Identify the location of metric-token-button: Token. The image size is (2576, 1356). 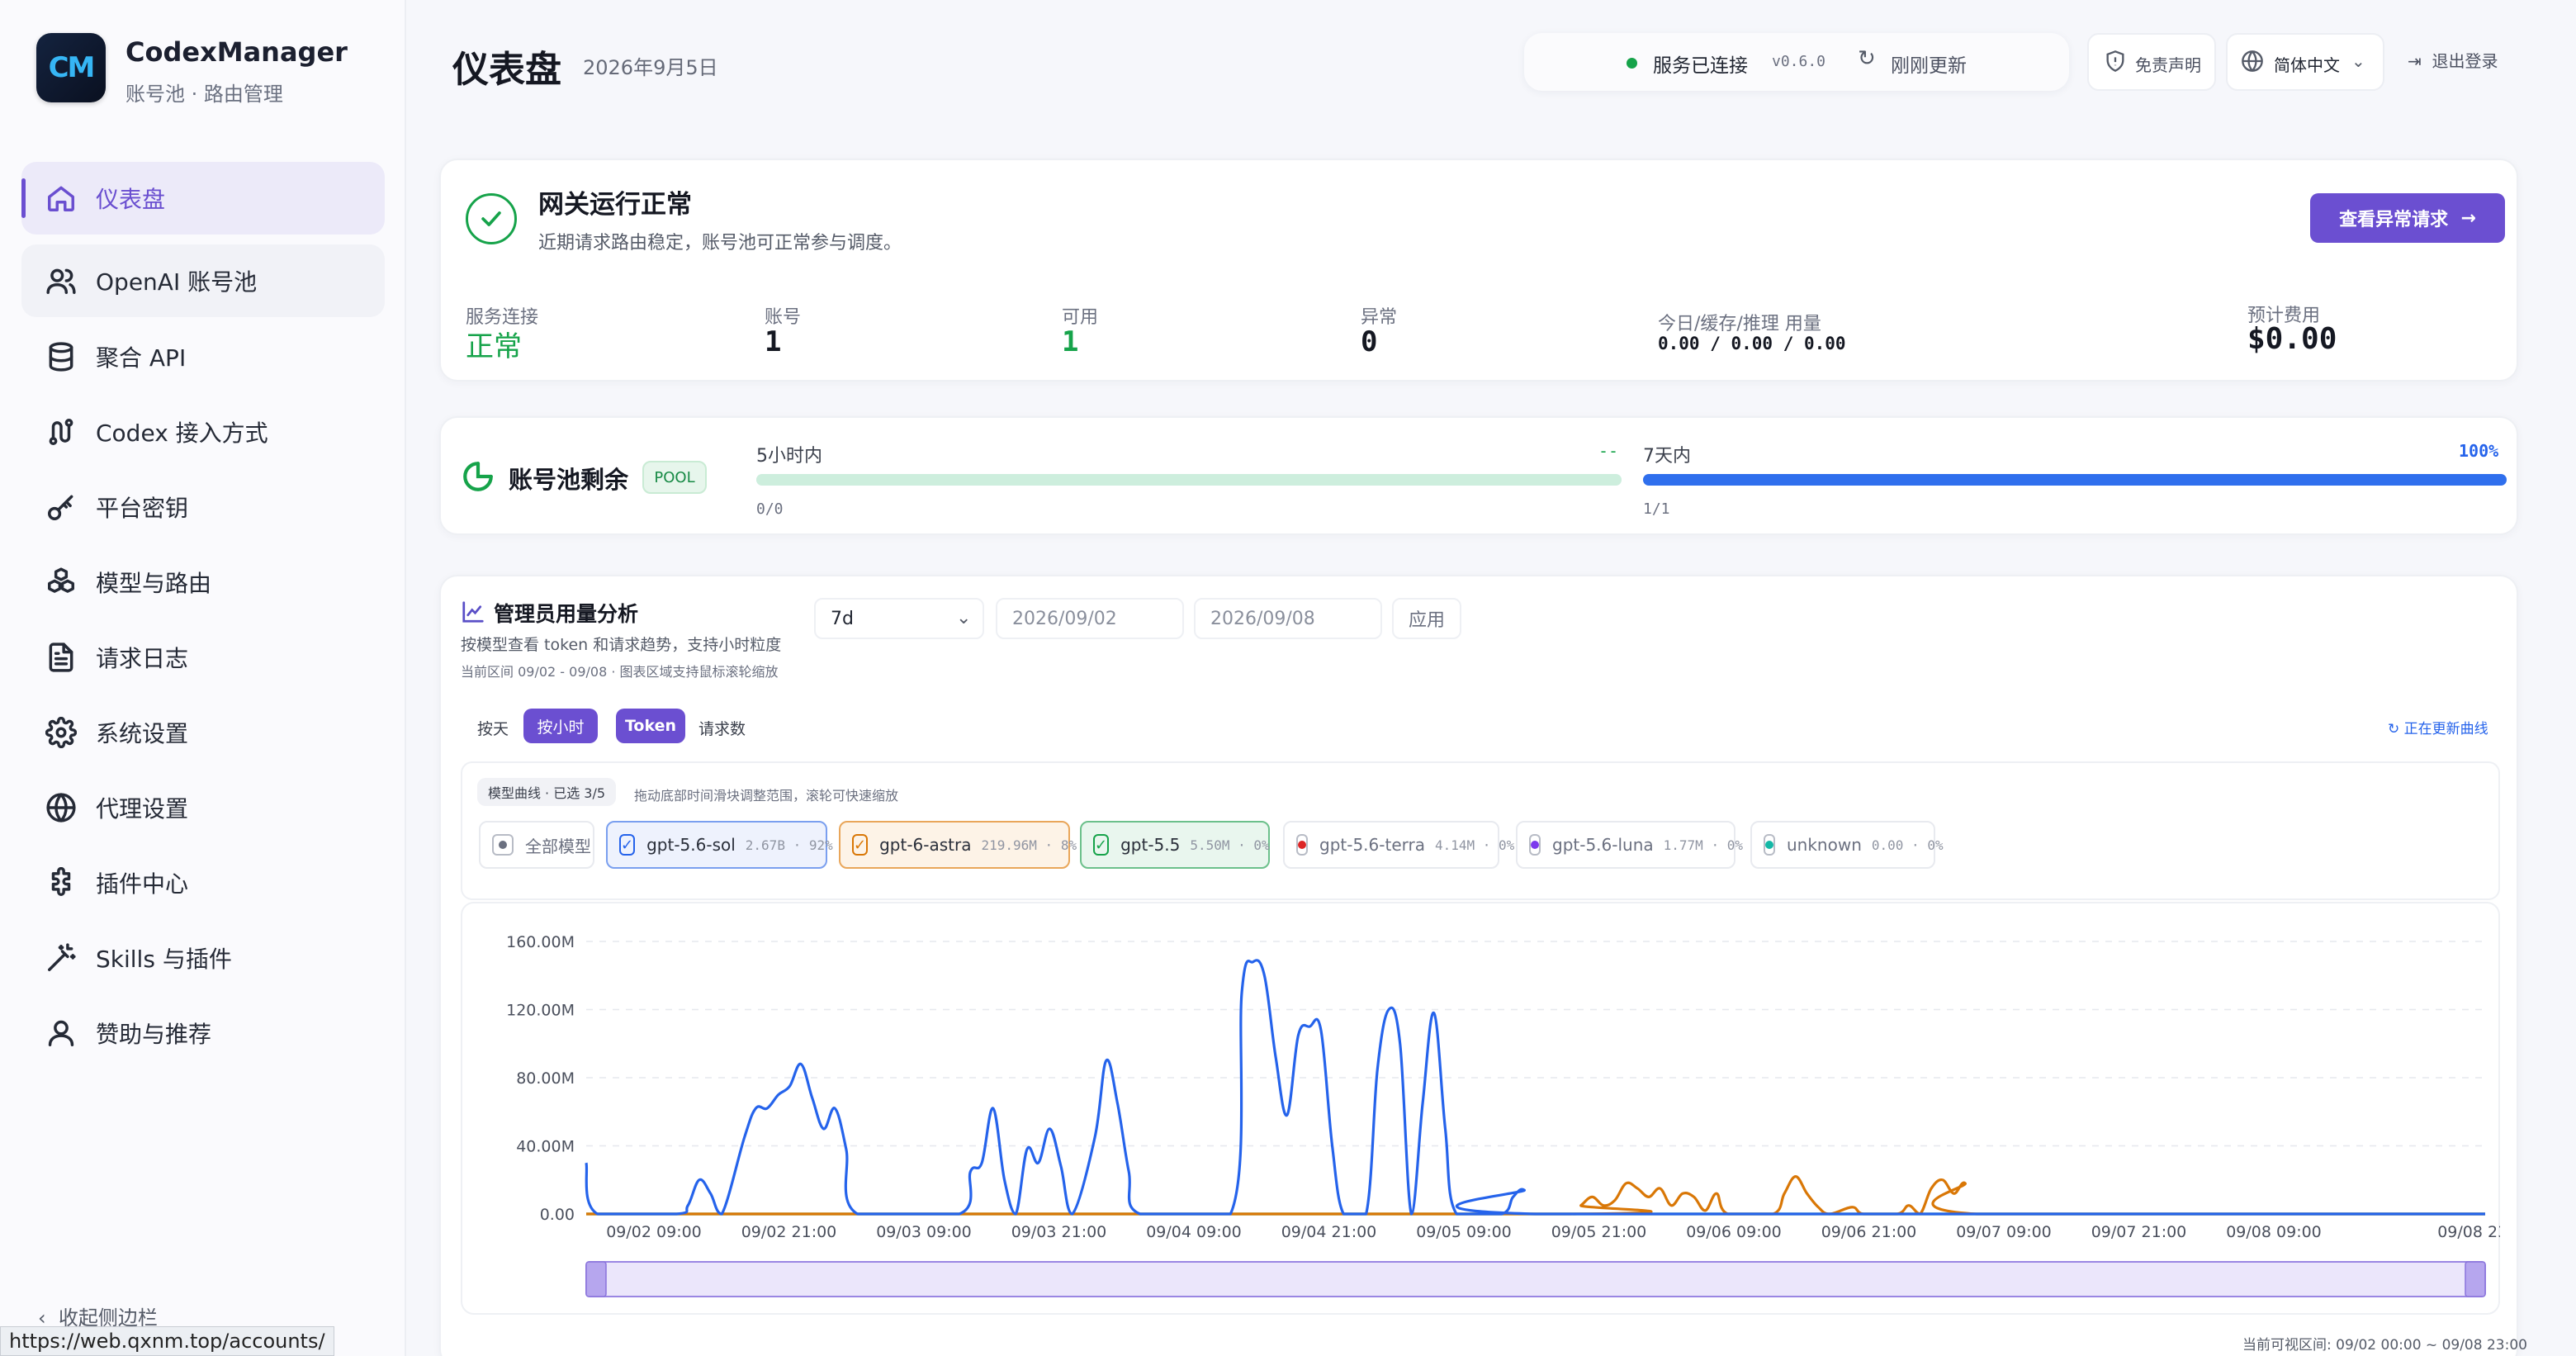
(650, 726).